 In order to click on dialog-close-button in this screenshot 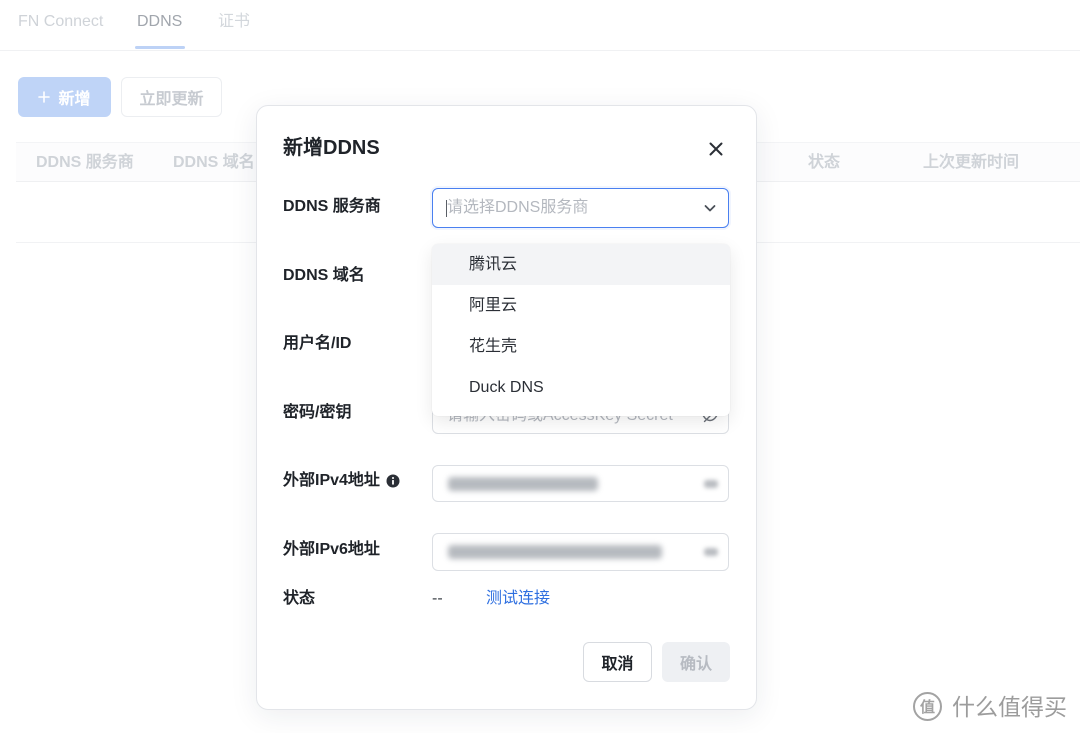, I will do `click(716, 149)`.